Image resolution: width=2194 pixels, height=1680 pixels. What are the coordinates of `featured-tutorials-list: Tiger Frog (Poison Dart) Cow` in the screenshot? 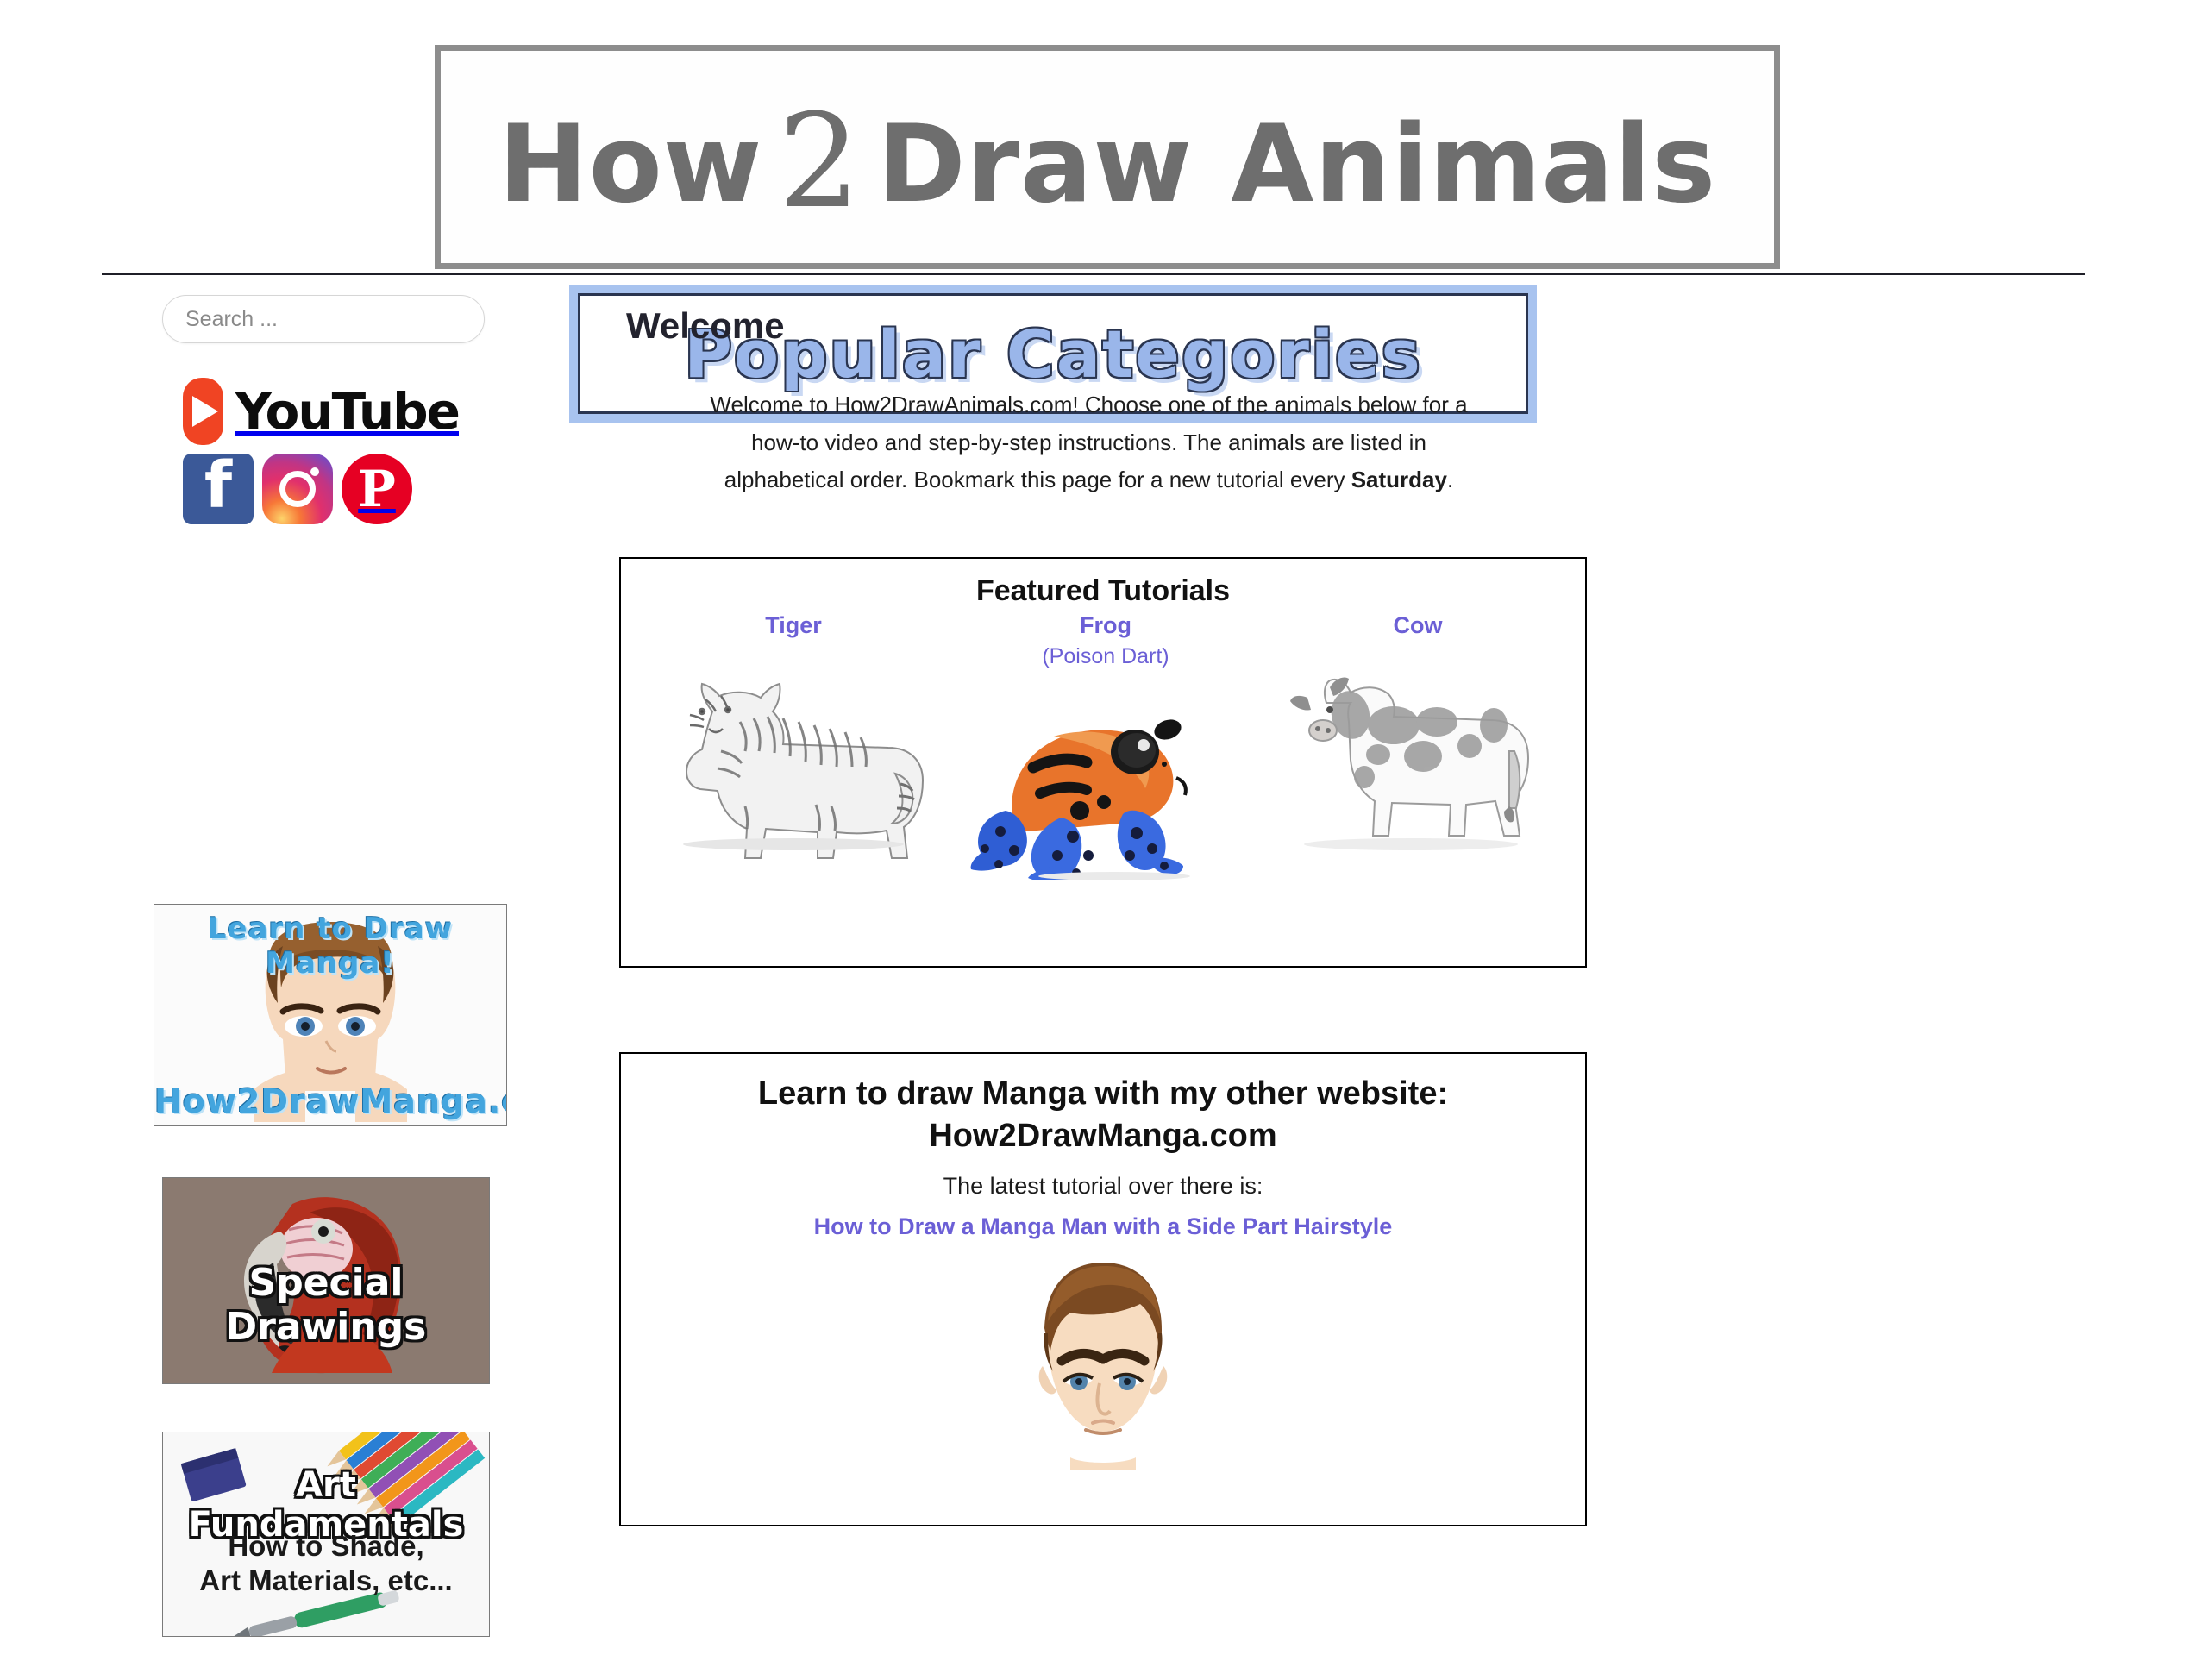 It's located at (1103, 789).